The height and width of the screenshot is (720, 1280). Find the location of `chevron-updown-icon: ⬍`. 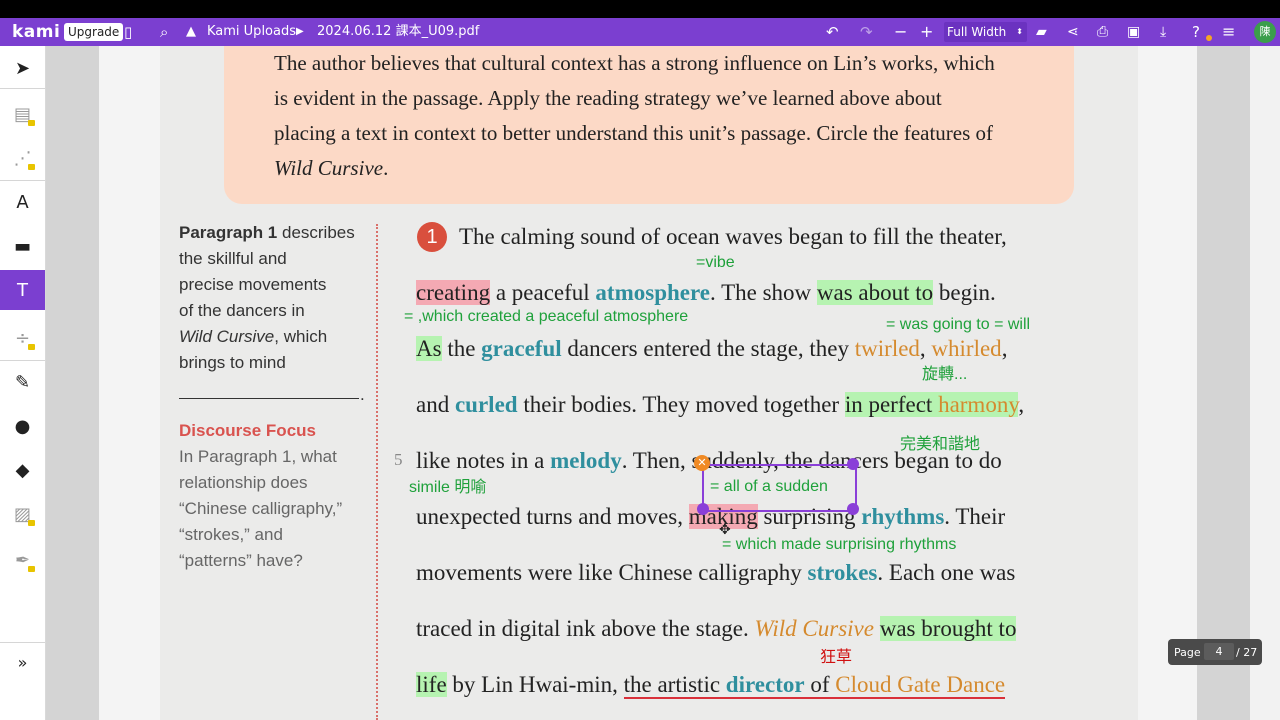

chevron-updown-icon: ⬍ is located at coordinates (1019, 31).